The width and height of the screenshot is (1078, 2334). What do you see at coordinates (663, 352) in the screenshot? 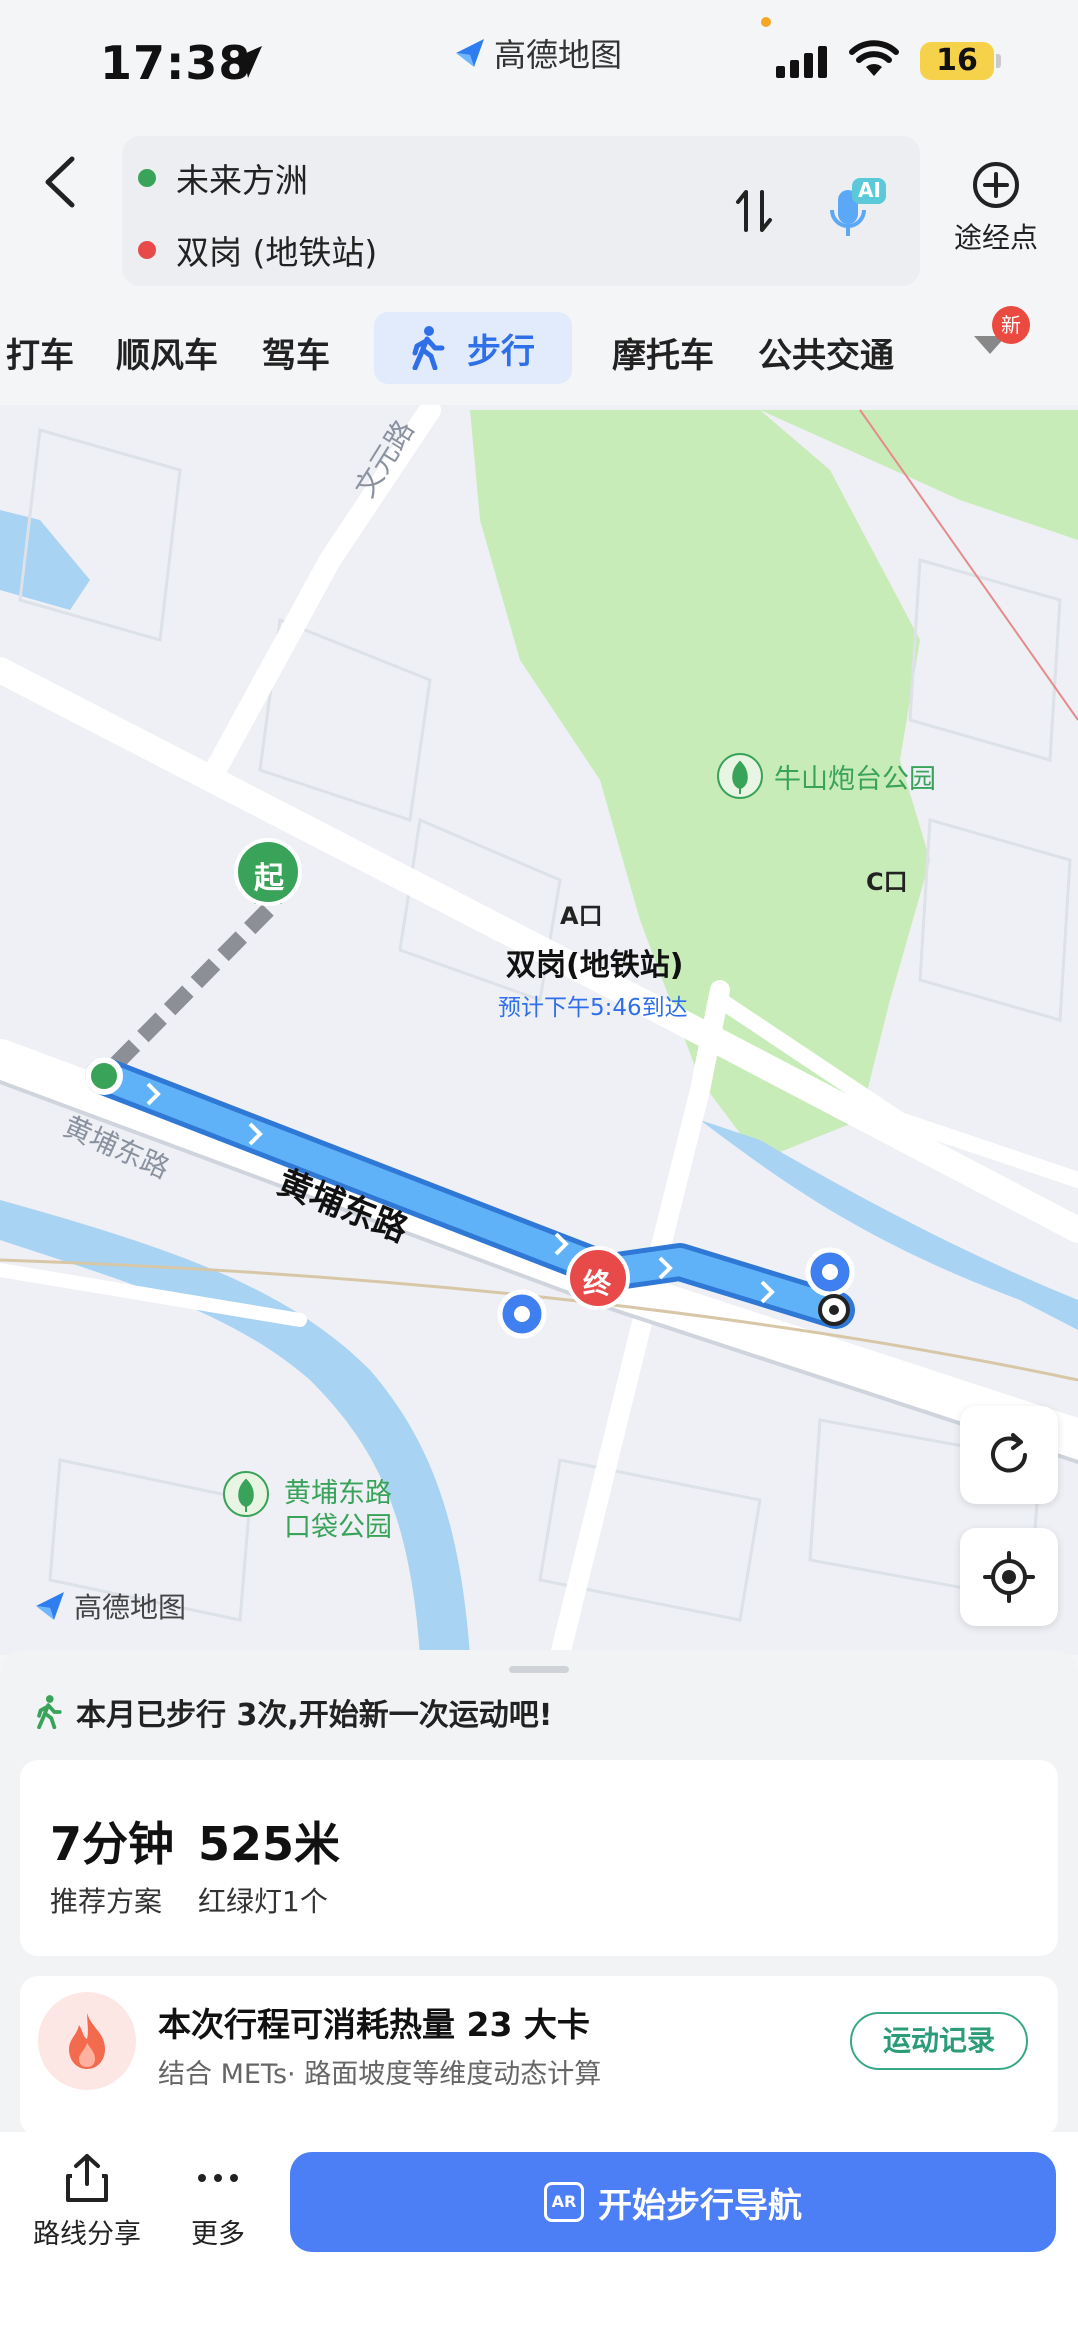
I see `tab-motorcycle: 摩托车` at bounding box center [663, 352].